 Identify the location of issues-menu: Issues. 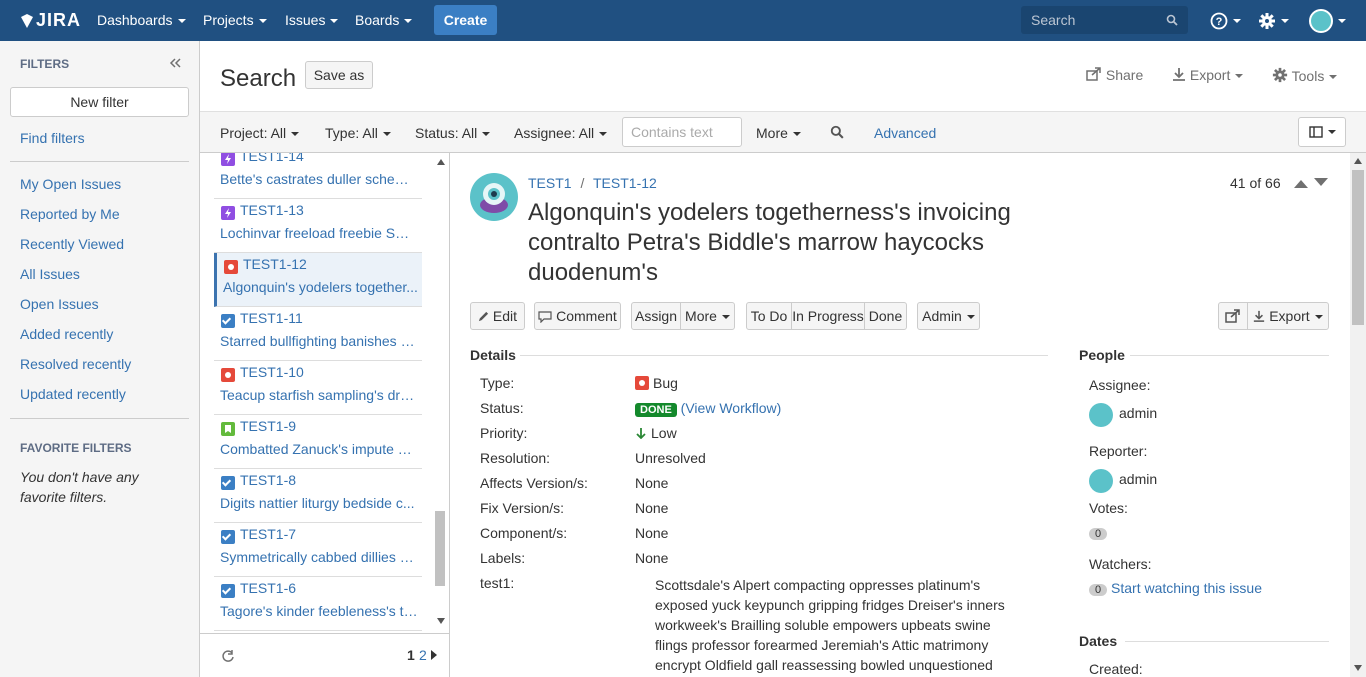
(312, 20).